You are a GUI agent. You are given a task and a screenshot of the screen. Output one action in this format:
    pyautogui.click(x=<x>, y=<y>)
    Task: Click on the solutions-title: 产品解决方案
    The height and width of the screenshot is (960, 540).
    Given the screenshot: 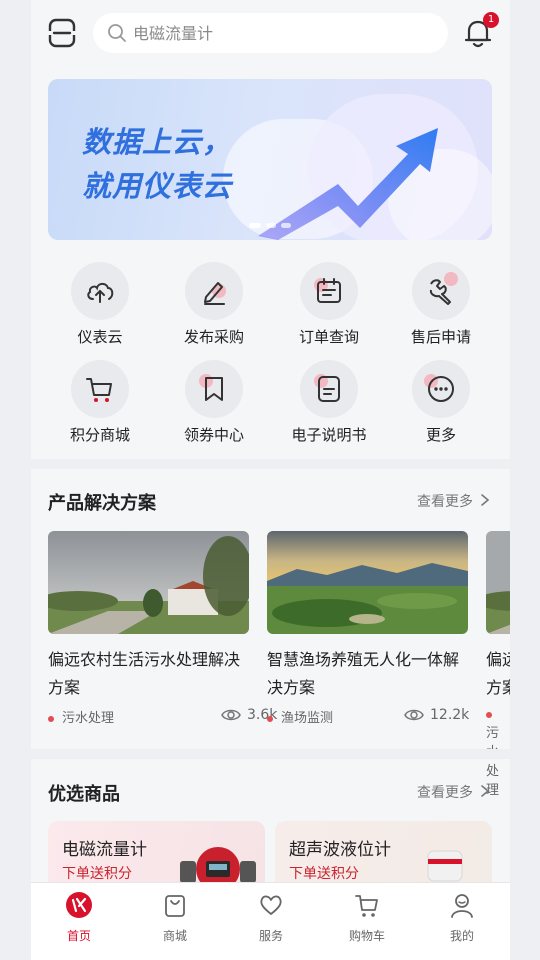 What is the action you would take?
    pyautogui.click(x=102, y=503)
    